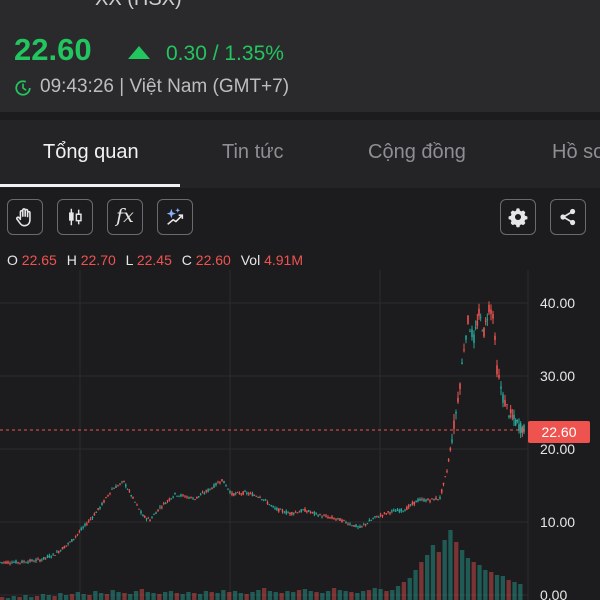  Describe the element at coordinates (154, 260) in the screenshot. I see `low-value: 22.45` at that location.